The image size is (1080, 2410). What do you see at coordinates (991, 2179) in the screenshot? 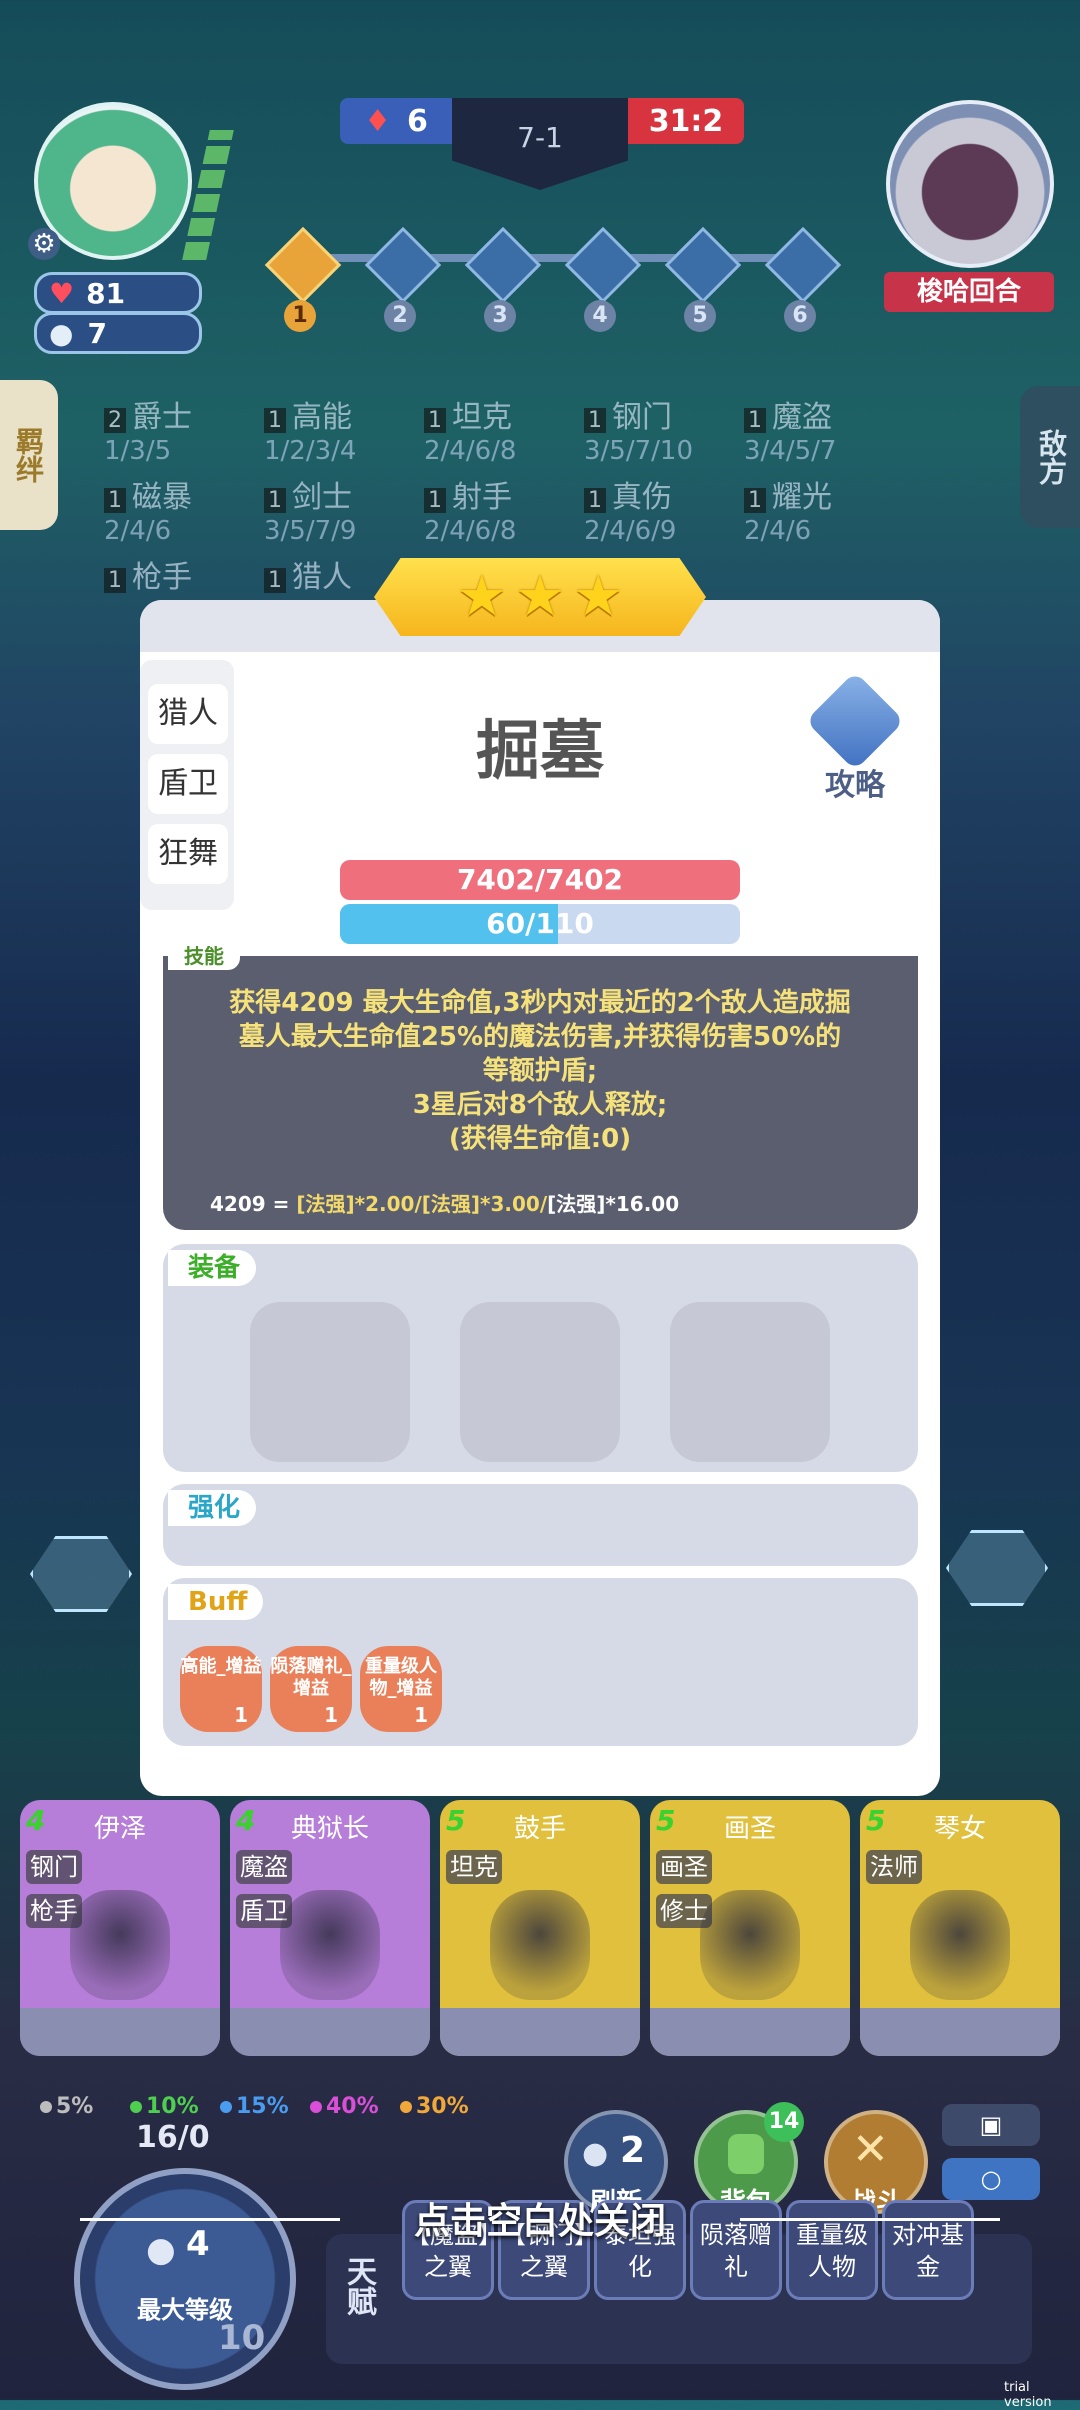
I see `search-icon: ○` at bounding box center [991, 2179].